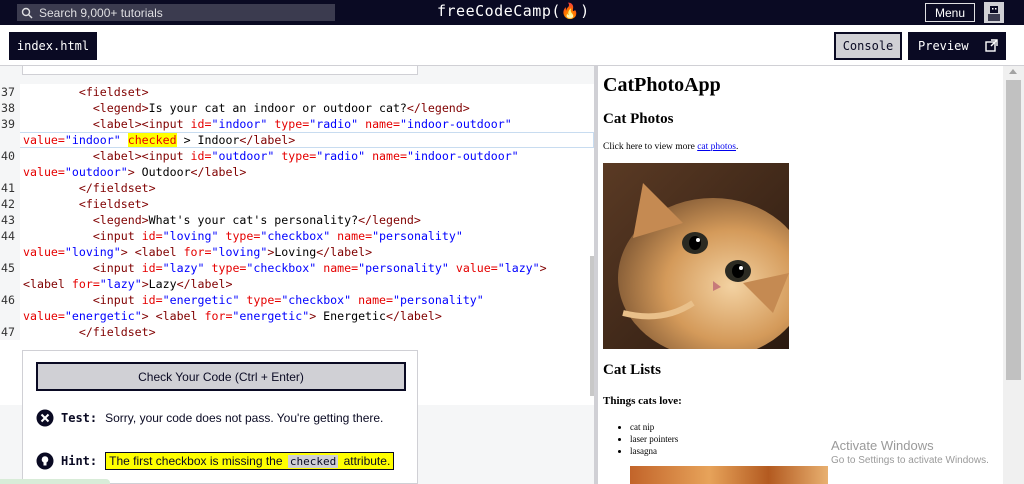 The image size is (1024, 484). Describe the element at coordinates (957, 46) in the screenshot. I see `preview-button: Preview` at that location.